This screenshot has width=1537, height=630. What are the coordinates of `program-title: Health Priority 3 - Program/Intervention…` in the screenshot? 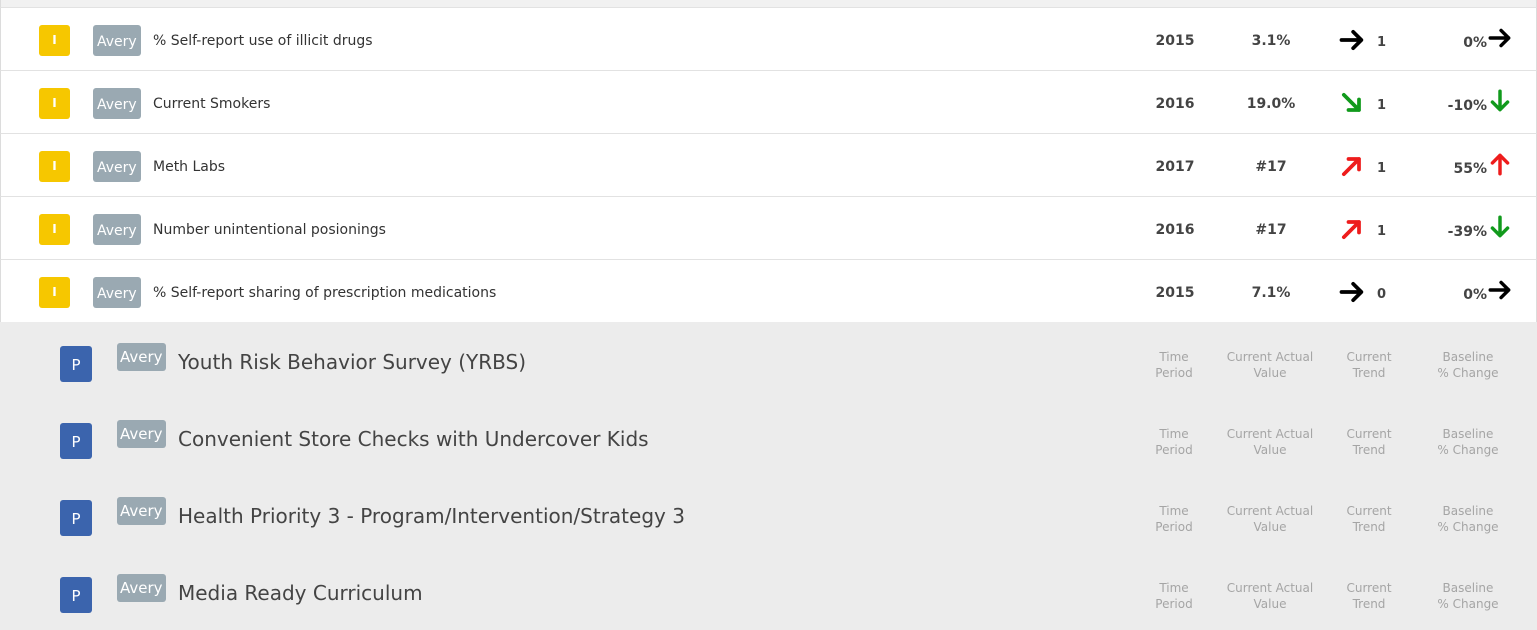 It's located at (431, 516).